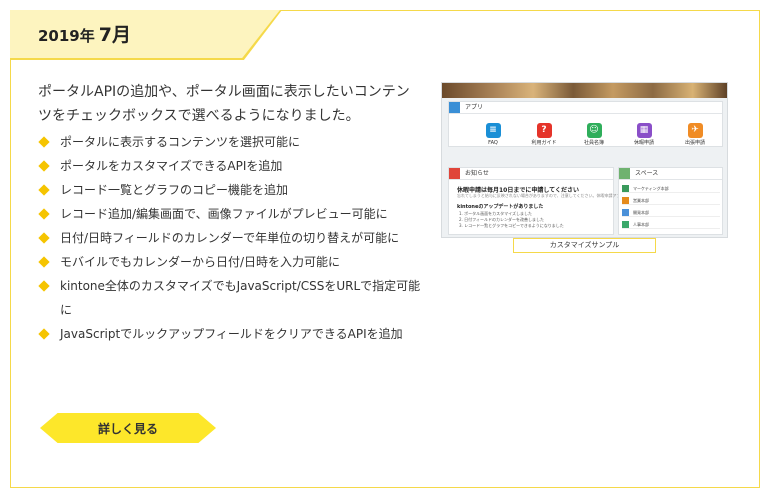 This screenshot has width=770, height=498. What do you see at coordinates (641, 200) in the screenshot?
I see `space-label: 営業本部` at bounding box center [641, 200].